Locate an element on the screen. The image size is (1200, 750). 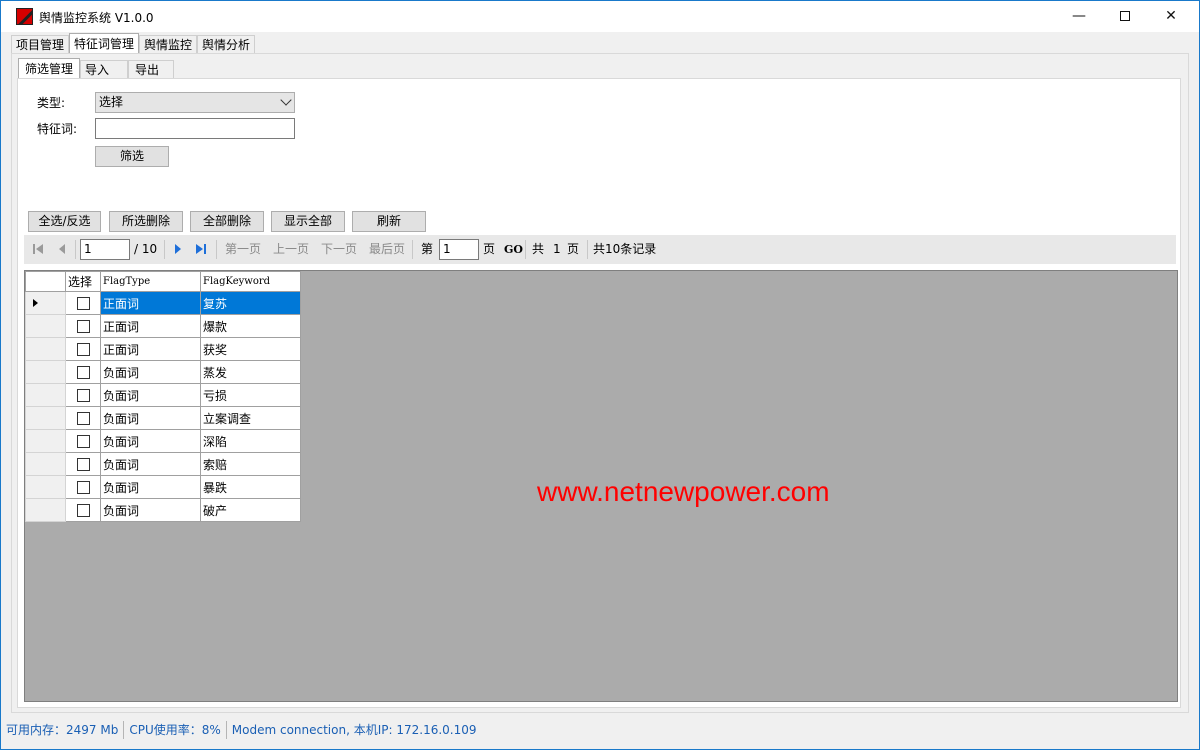
flagkeyword-cell: 蒸发 is located at coordinates (250, 372).